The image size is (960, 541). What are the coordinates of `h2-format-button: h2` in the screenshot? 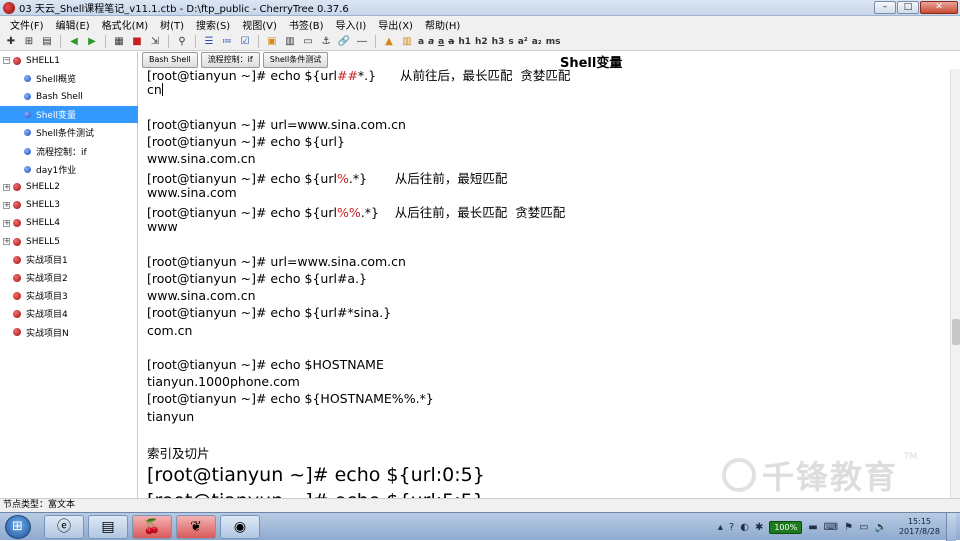 It's located at (481, 42).